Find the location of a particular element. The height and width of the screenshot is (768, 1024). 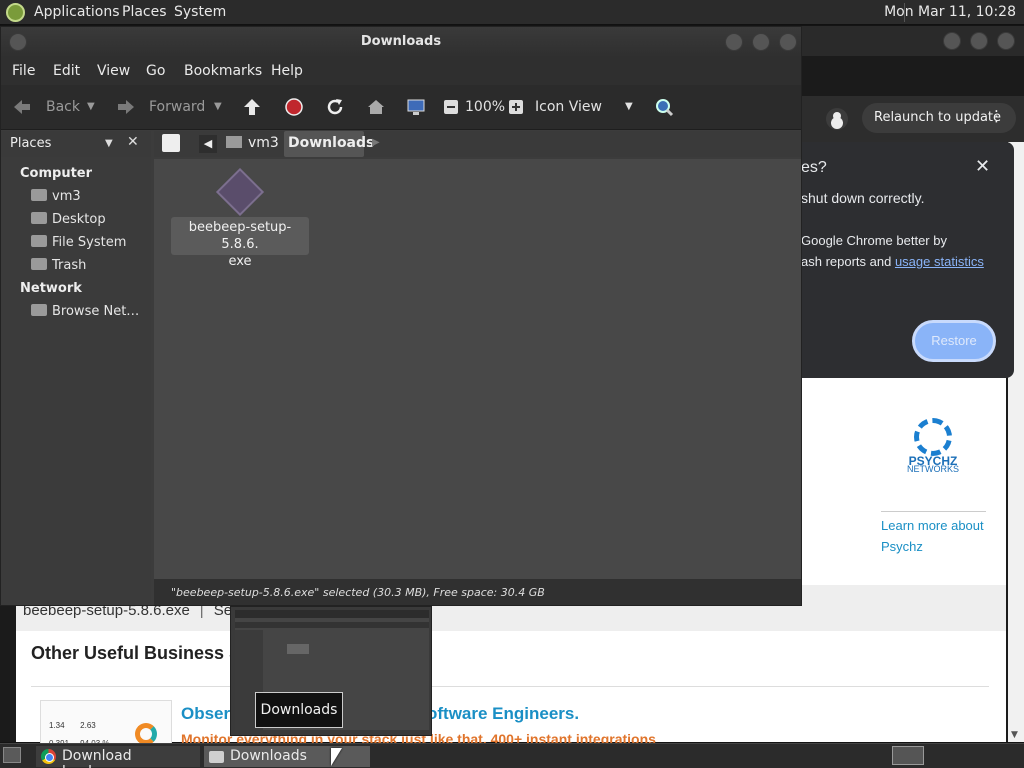

chrome-icon is located at coordinates (48, 756).